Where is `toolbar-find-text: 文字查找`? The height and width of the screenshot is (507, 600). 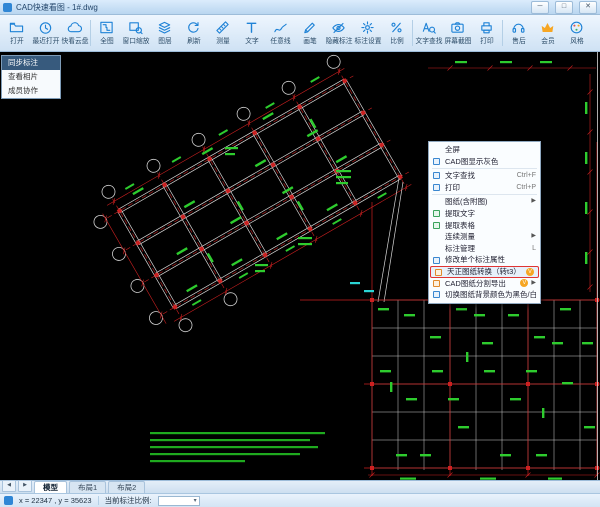
toolbar-find-text: 文字查找 is located at coordinates (428, 33).